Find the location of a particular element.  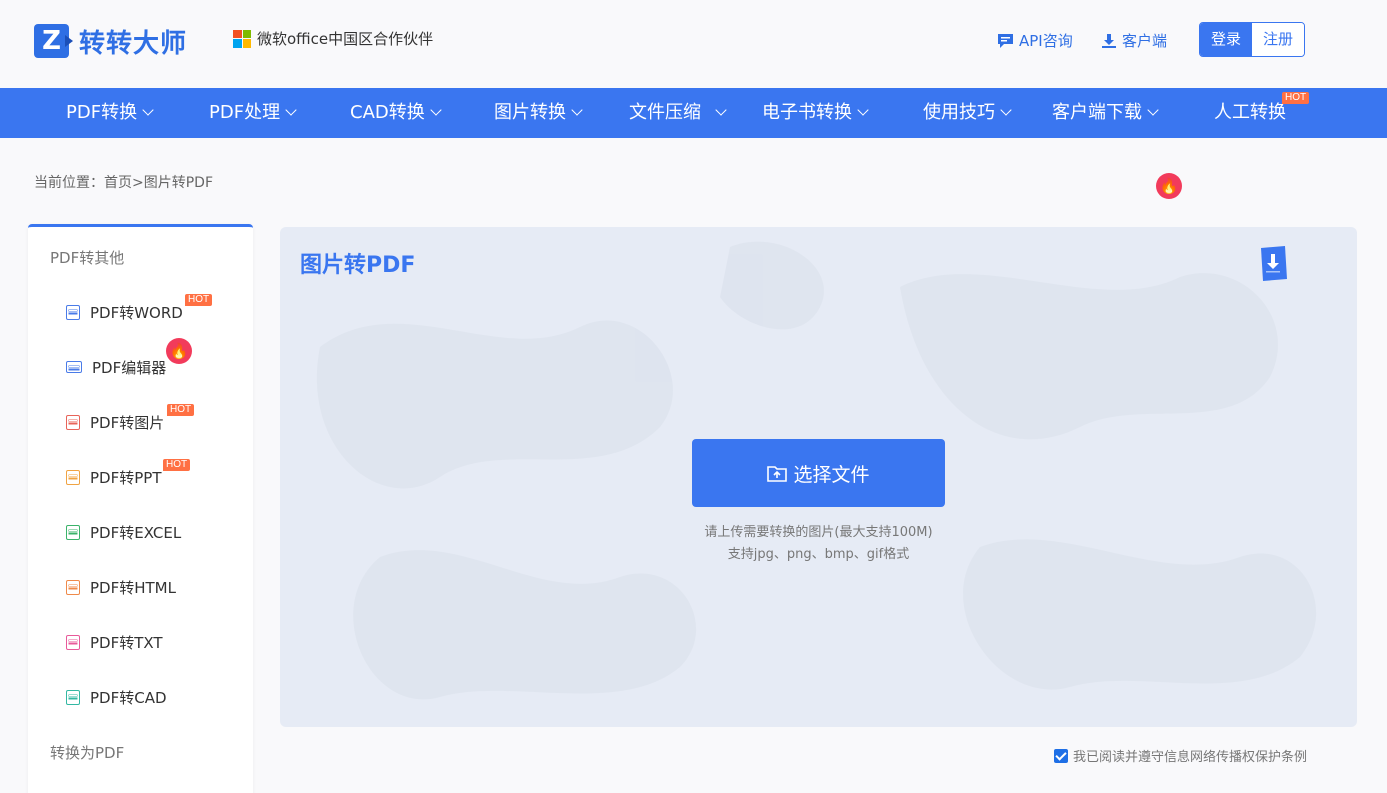

auth-buttons: 登录 注册 is located at coordinates (1252, 39).